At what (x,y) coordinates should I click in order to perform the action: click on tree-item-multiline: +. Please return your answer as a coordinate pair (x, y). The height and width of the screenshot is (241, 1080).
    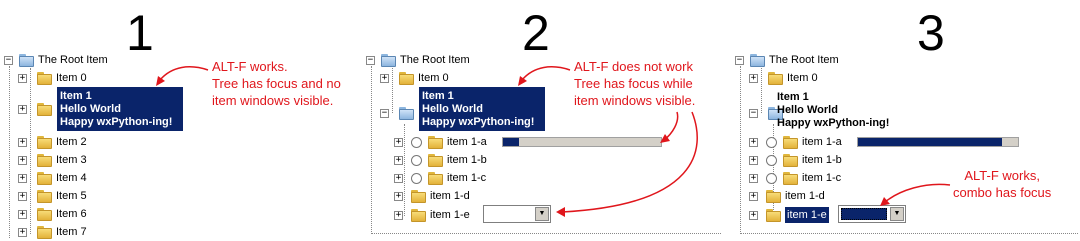
    Looking at the image, I should click on (37, 109).